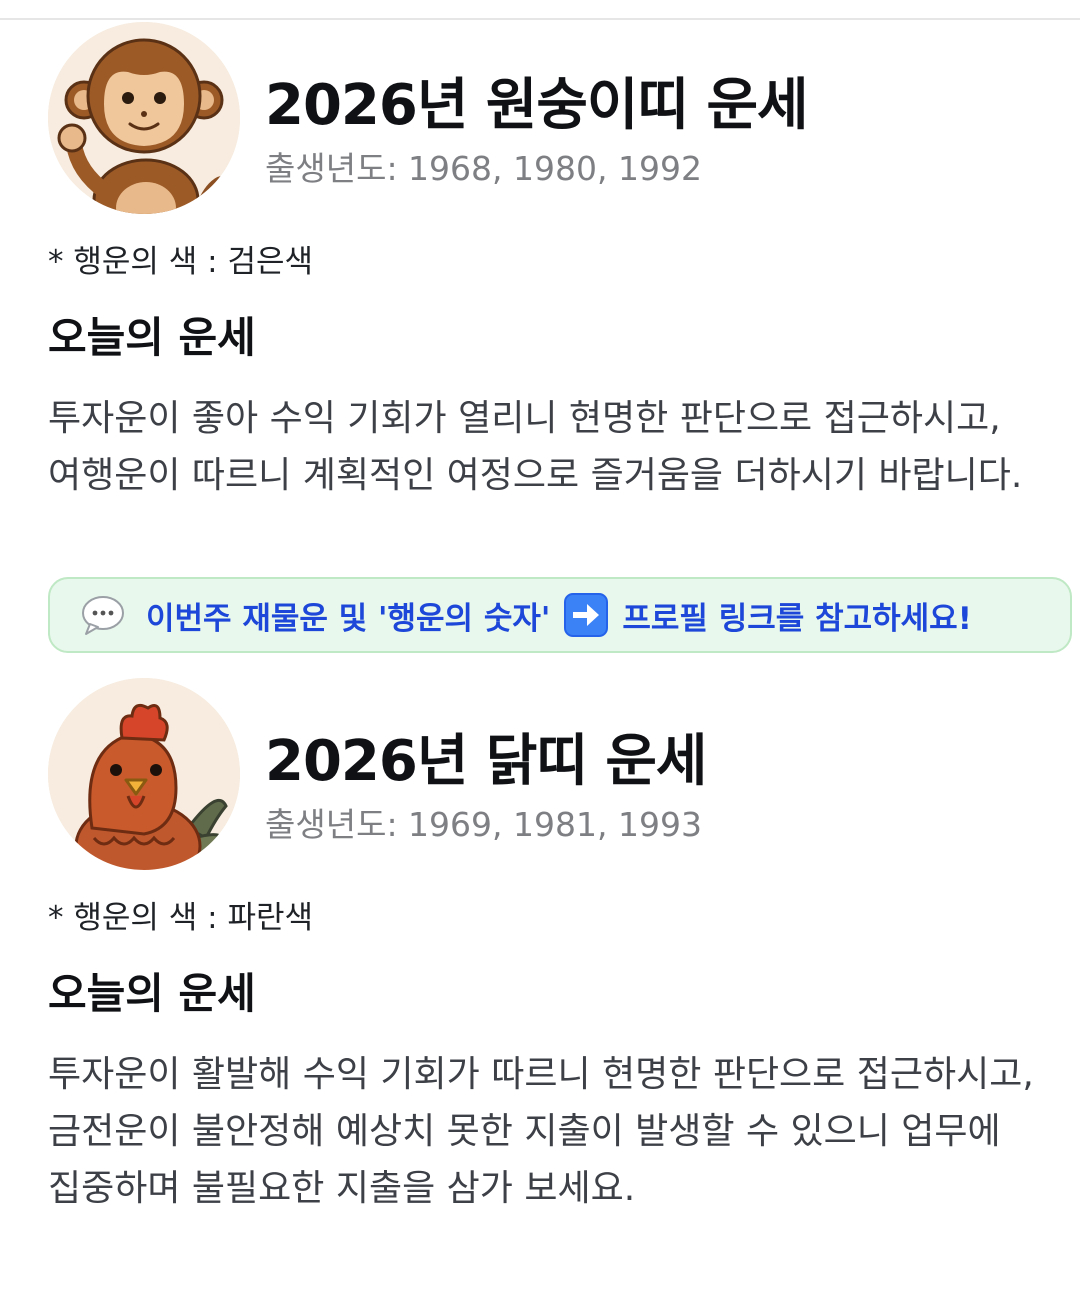 This screenshot has height=1300, width=1080. Describe the element at coordinates (483, 824) in the screenshot. I see `birth-years: 출생년도: 1969, 1981, 1993` at that location.